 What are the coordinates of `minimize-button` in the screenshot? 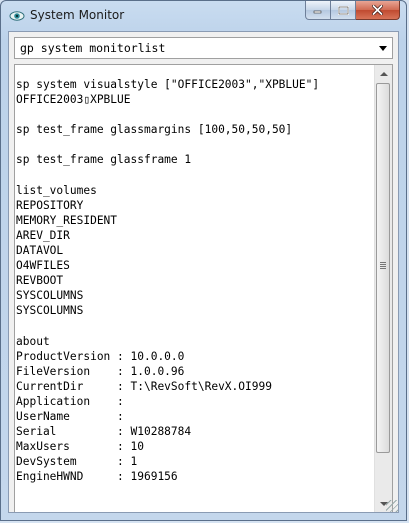 It's located at (318, 10).